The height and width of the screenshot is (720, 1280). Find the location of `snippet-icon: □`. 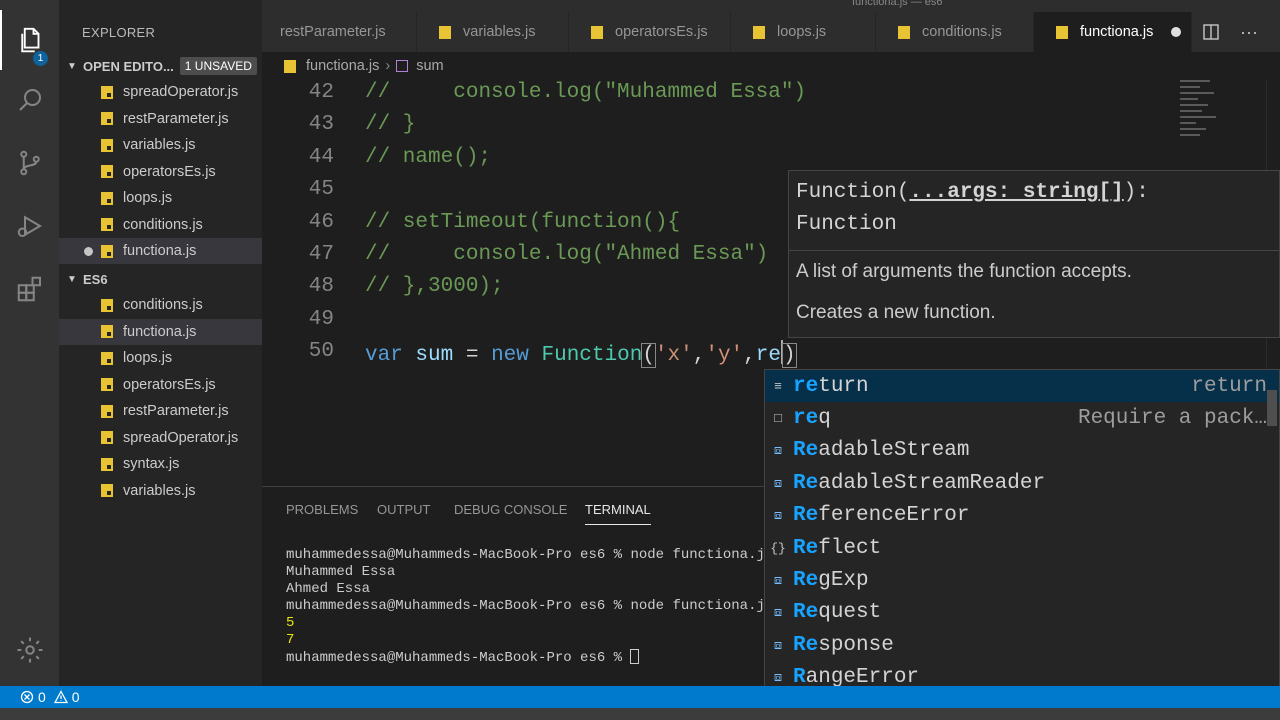

snippet-icon: □ is located at coordinates (778, 418).